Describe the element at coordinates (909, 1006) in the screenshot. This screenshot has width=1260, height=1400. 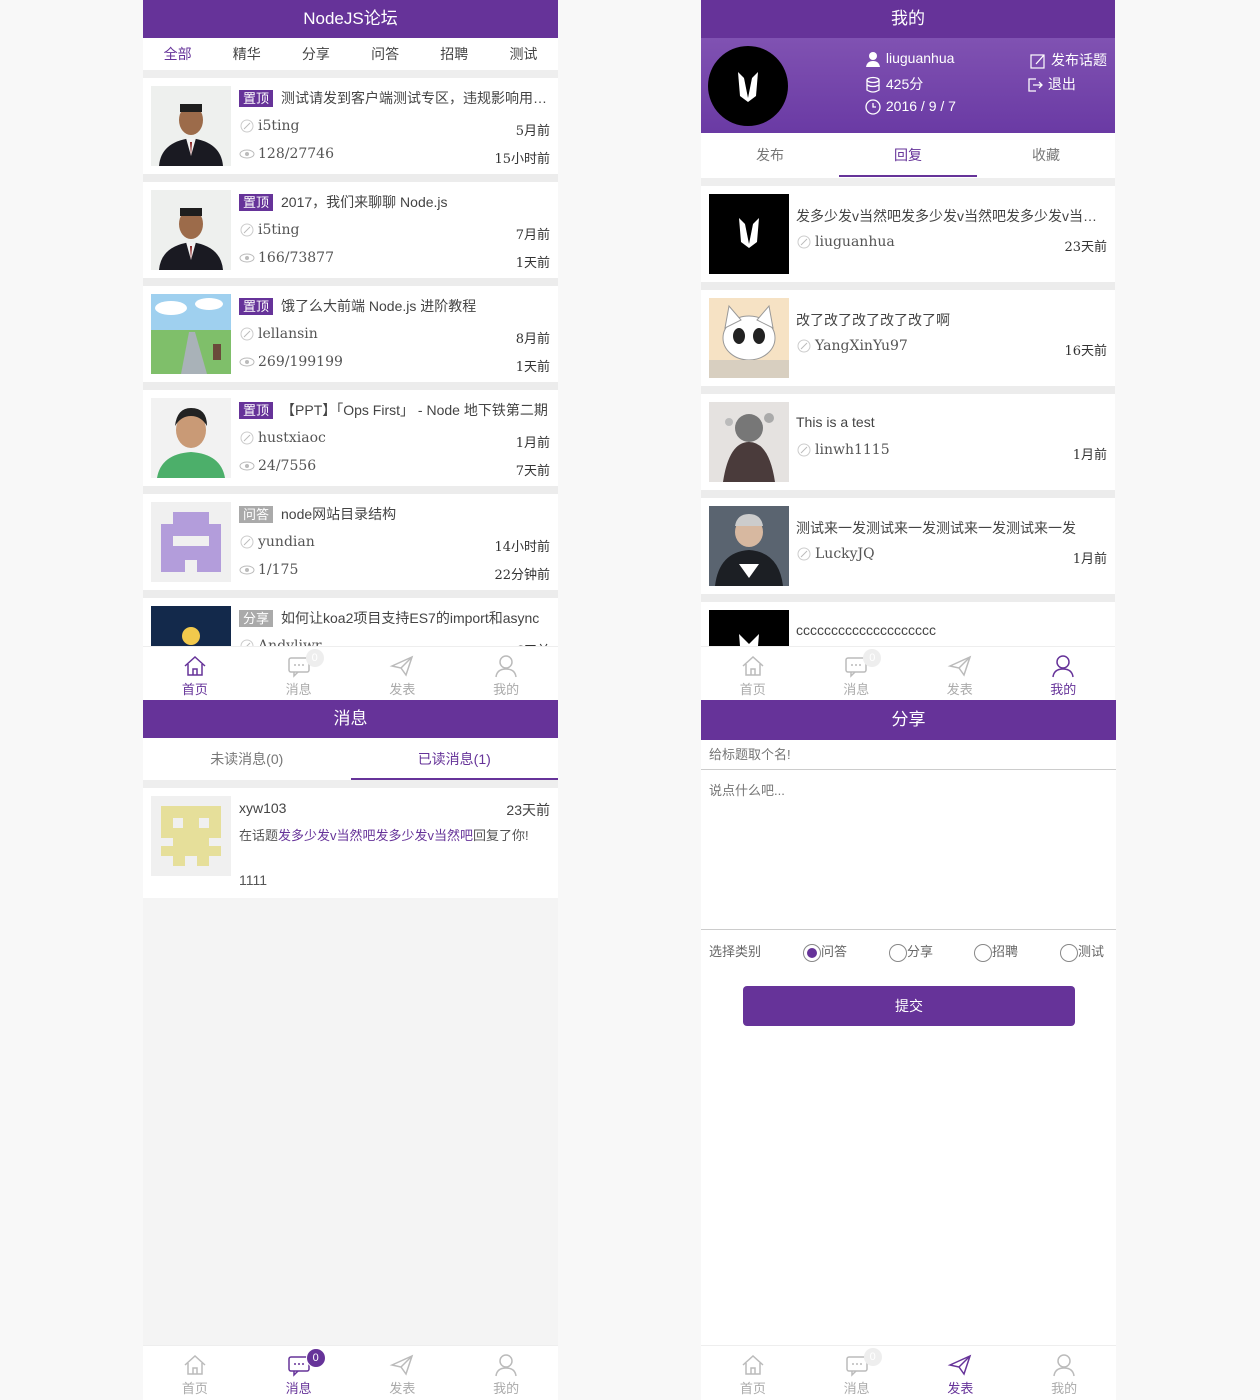
I see `submit-button: 提交` at that location.